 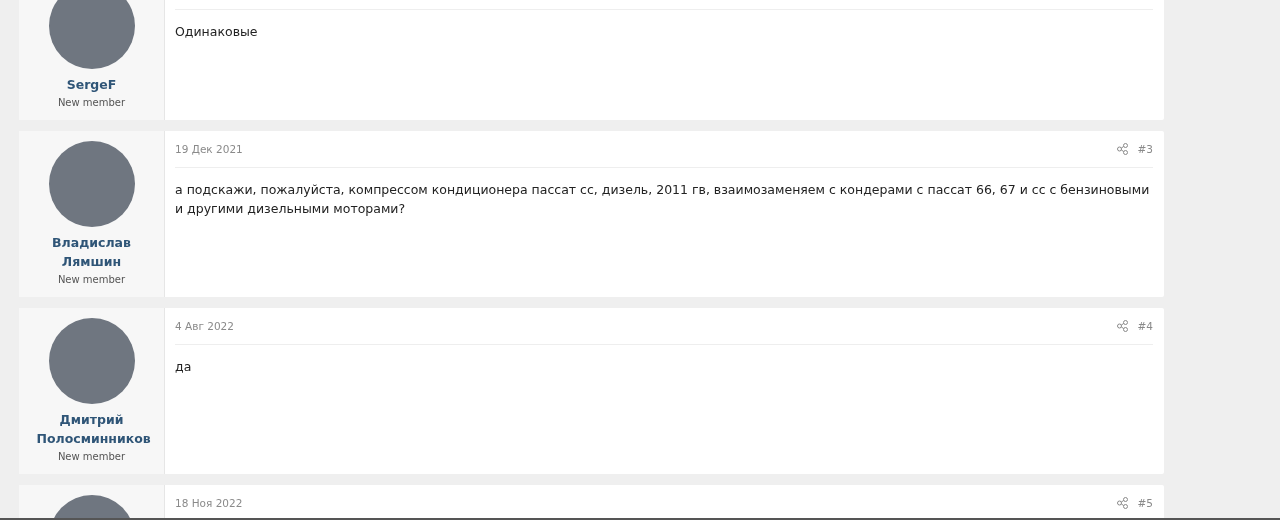 What do you see at coordinates (1145, 149) in the screenshot?
I see `post-number-link: #3` at bounding box center [1145, 149].